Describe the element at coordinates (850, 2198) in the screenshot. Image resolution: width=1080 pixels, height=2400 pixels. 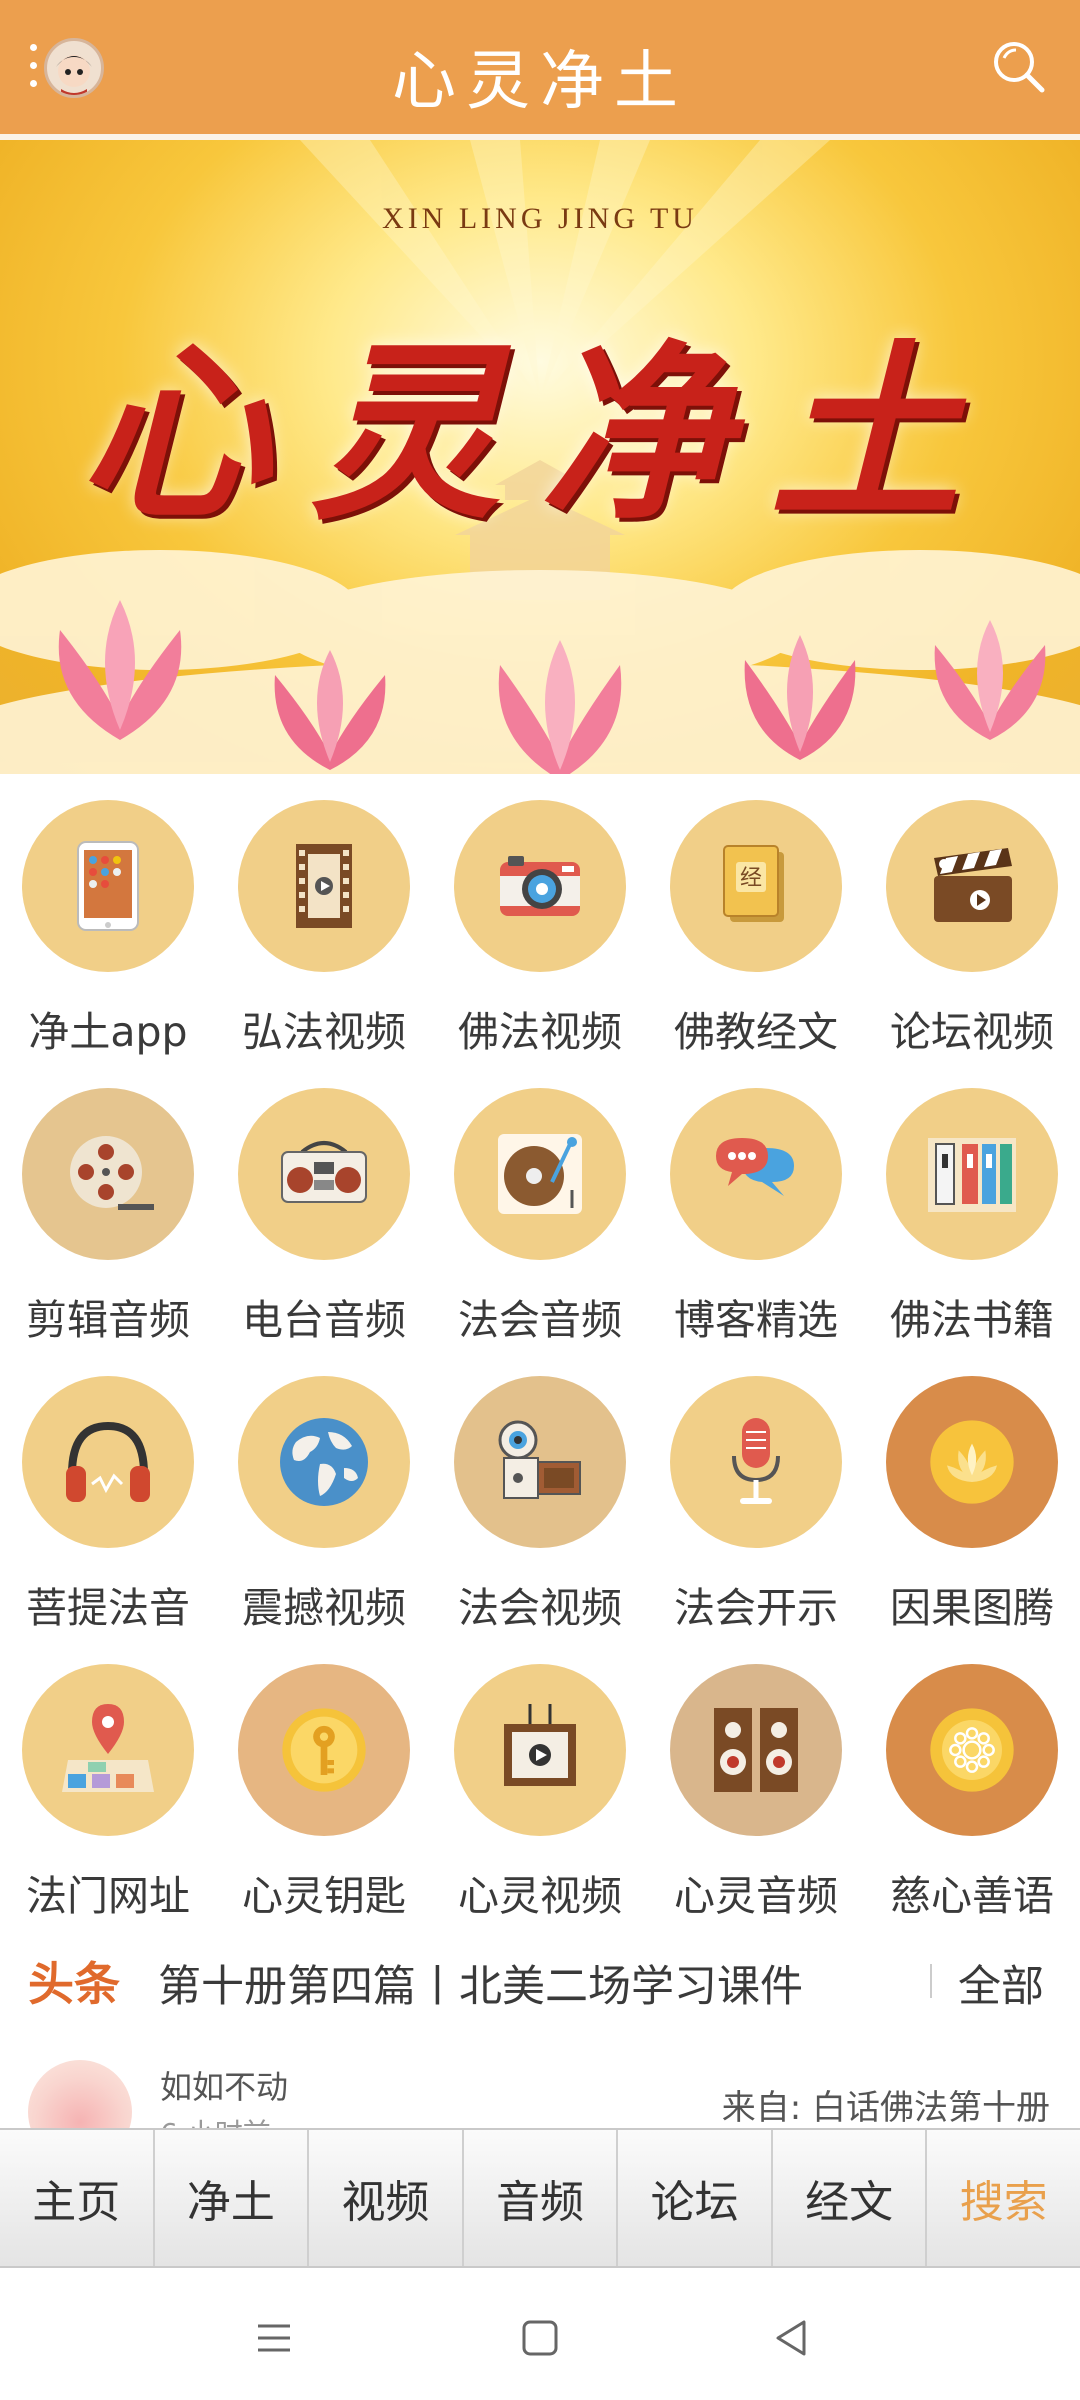
I see `nav-sutra: 经文` at that location.